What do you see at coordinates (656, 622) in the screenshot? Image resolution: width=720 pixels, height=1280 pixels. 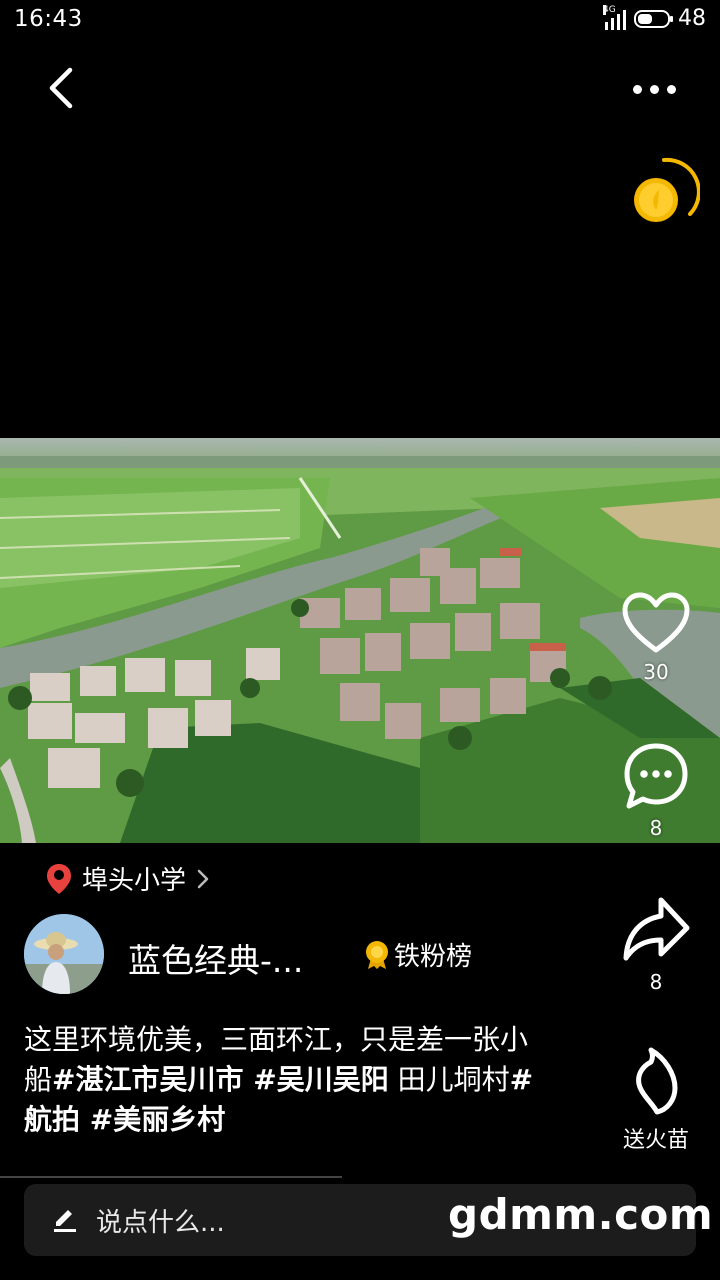 I see `heart-icon` at bounding box center [656, 622].